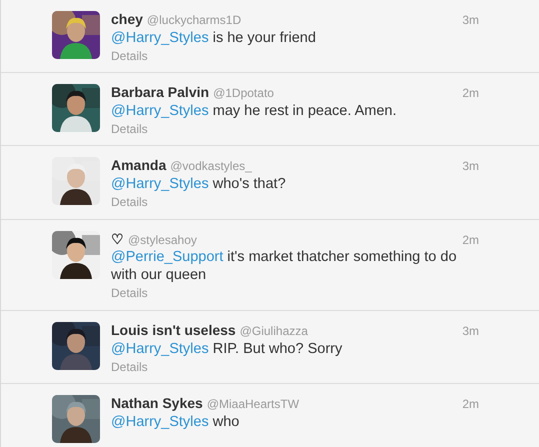  I want to click on user-handle: @Giulihazza, so click(274, 331).